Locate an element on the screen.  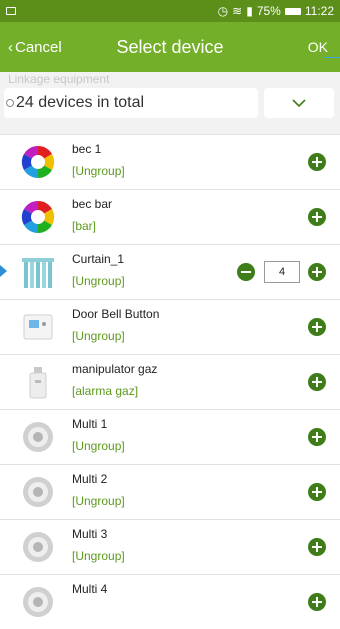
page-title: Select device is located at coordinates (170, 46).